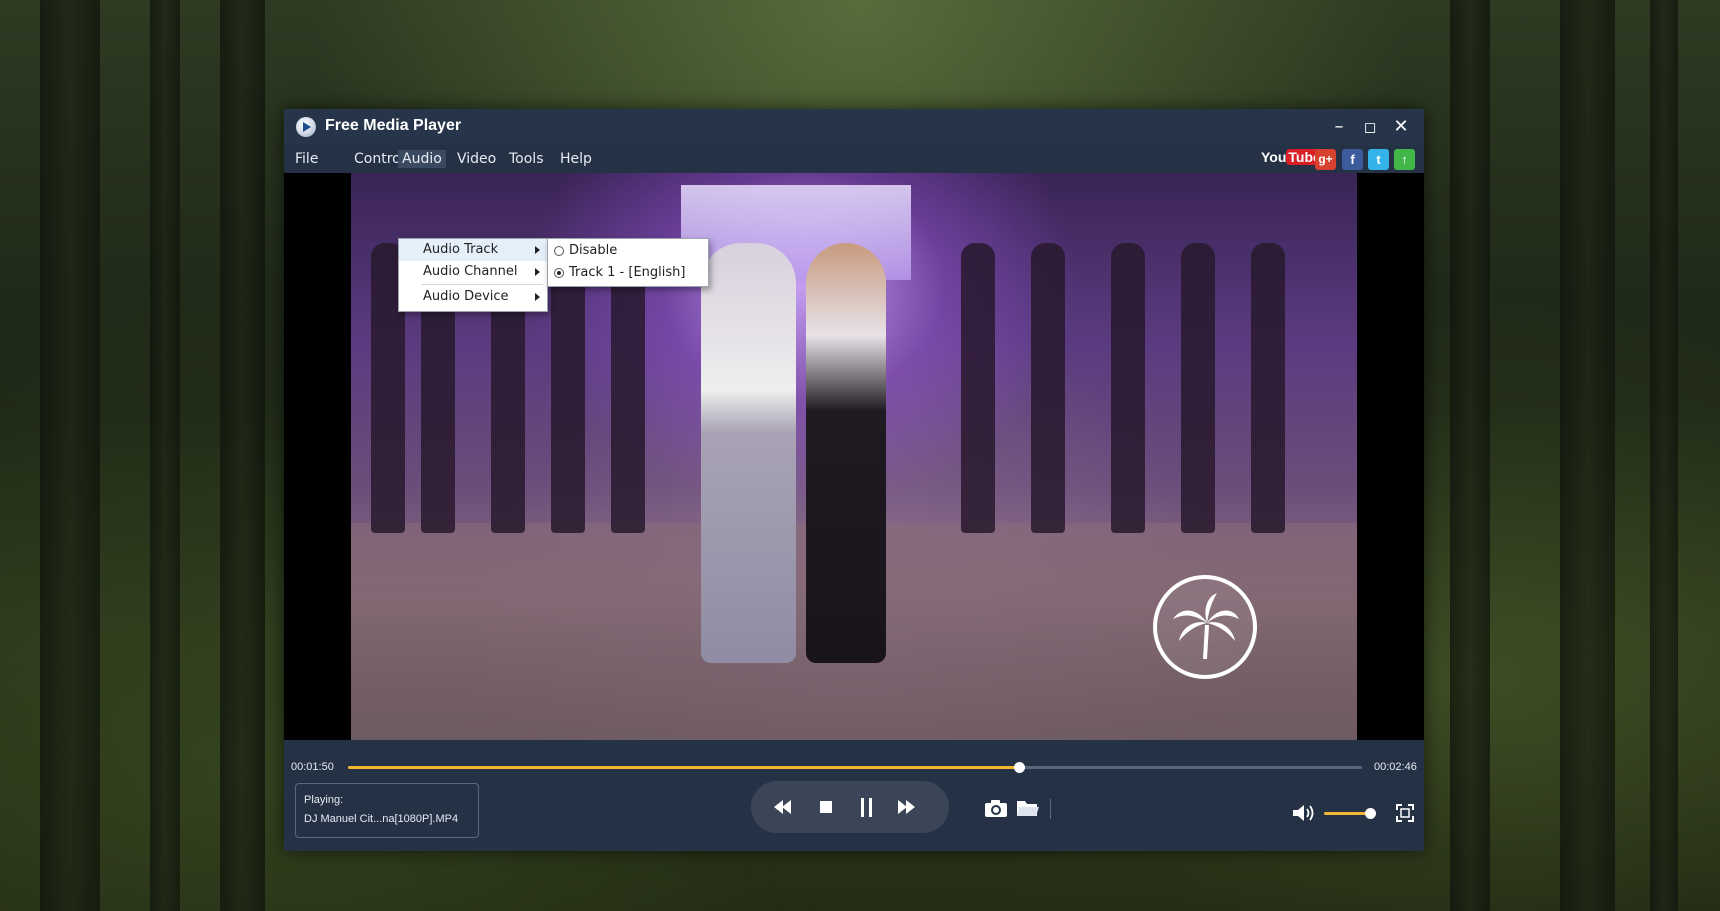 This screenshot has width=1720, height=911. I want to click on menu-item-label: Track 1 - [English], so click(627, 272).